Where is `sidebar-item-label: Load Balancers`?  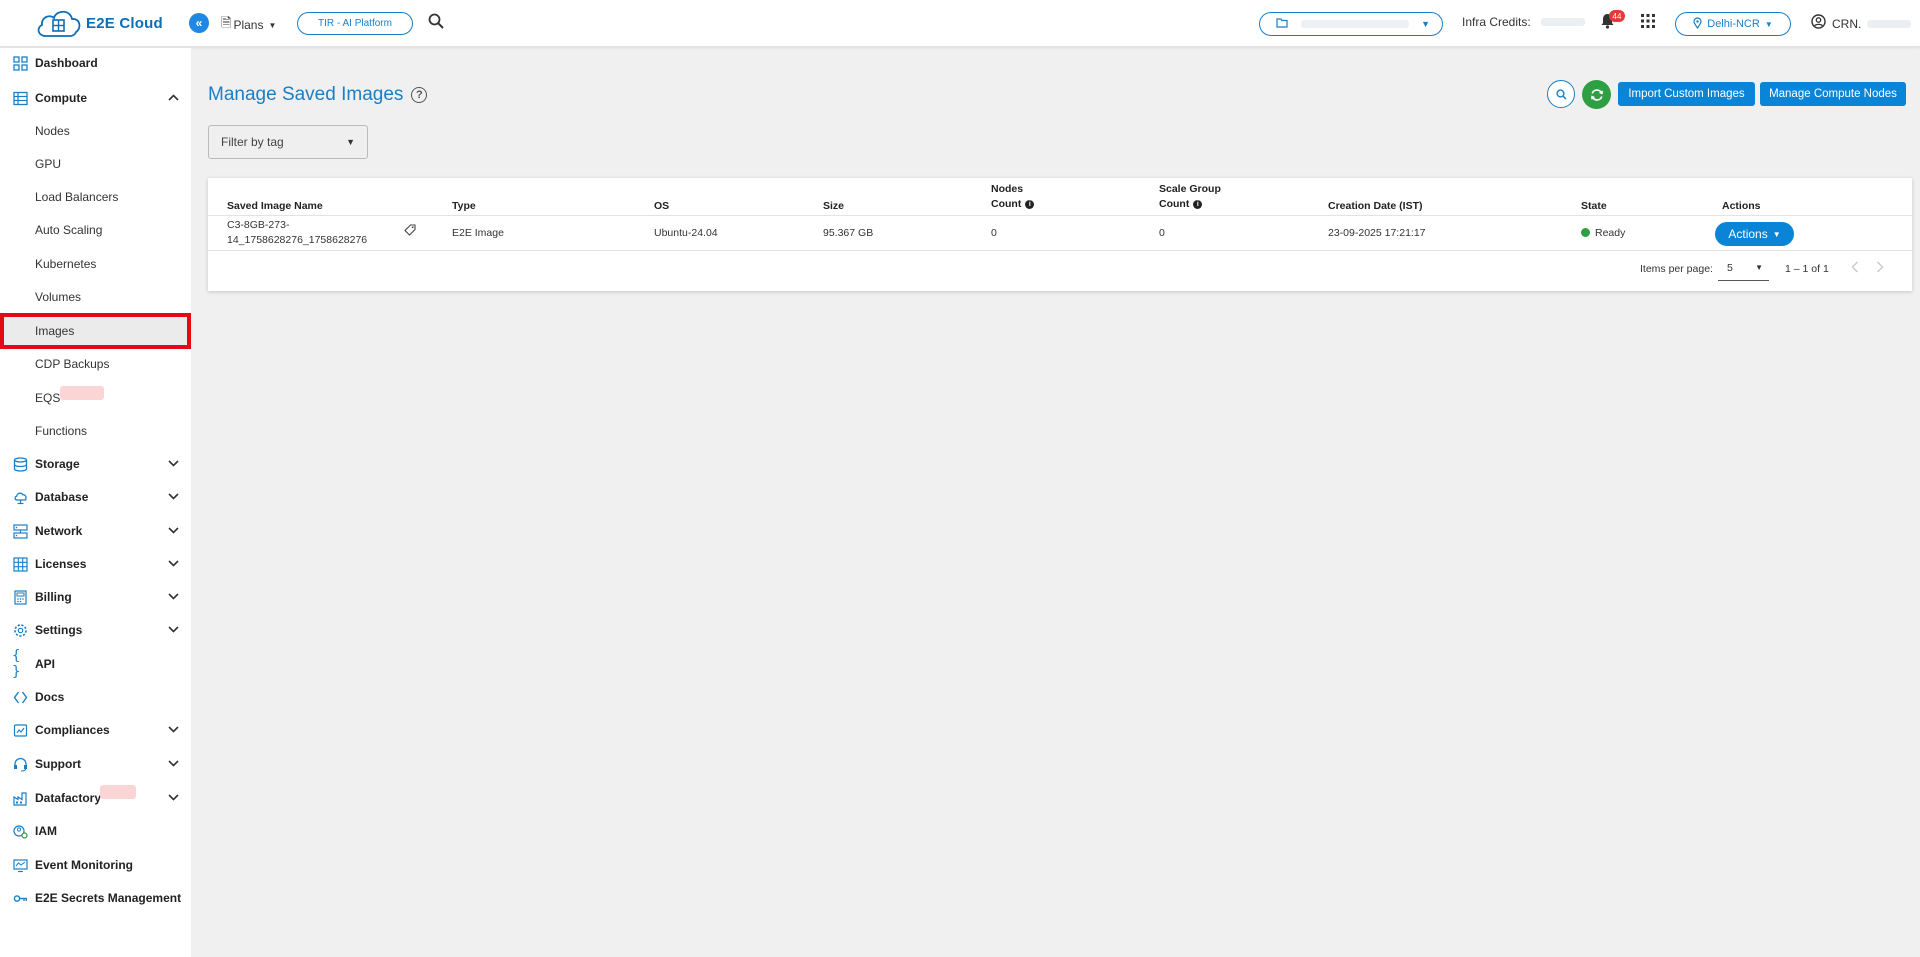 sidebar-item-label: Load Balancers is located at coordinates (77, 197).